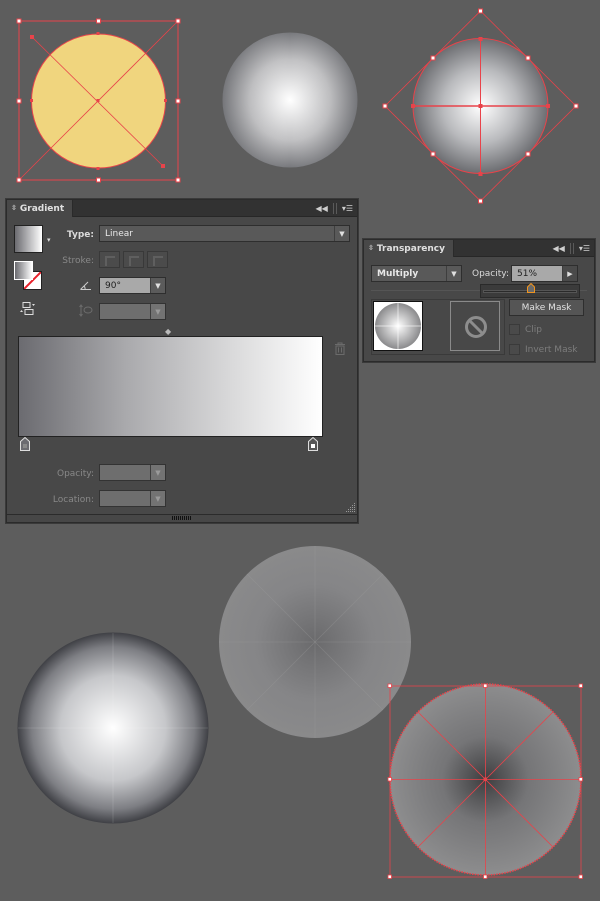  I want to click on angle-icon, so click(85, 285).